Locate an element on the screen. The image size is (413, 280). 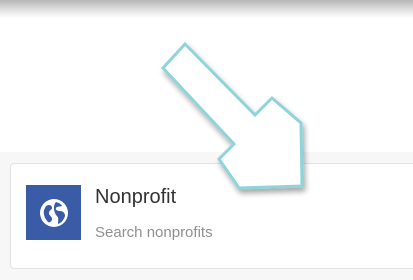
nonprofit-icon-tile is located at coordinates (53, 212).